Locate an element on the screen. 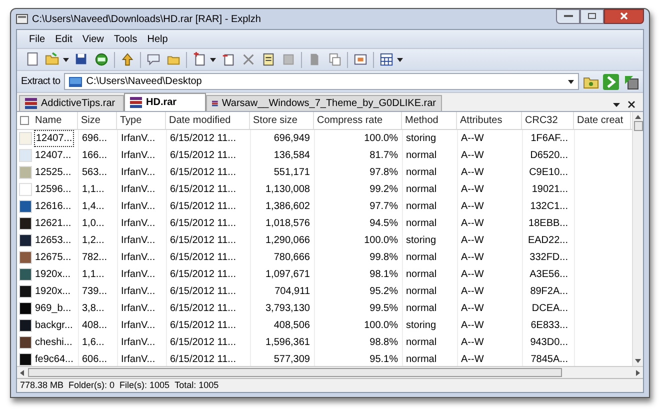  extract-path-field: C:\Users\Naveed\Desktop is located at coordinates (321, 81).